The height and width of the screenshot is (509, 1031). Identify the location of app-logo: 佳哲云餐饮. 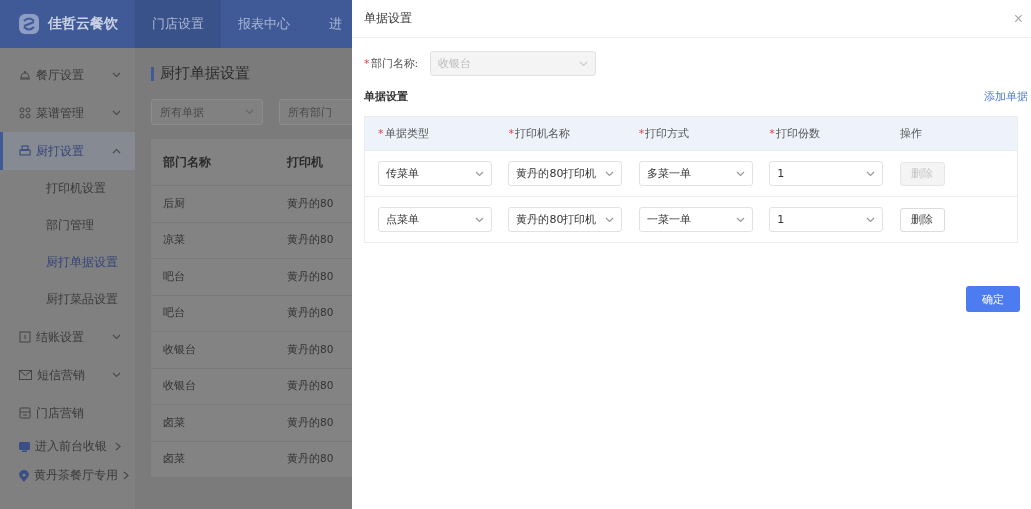
(67, 24).